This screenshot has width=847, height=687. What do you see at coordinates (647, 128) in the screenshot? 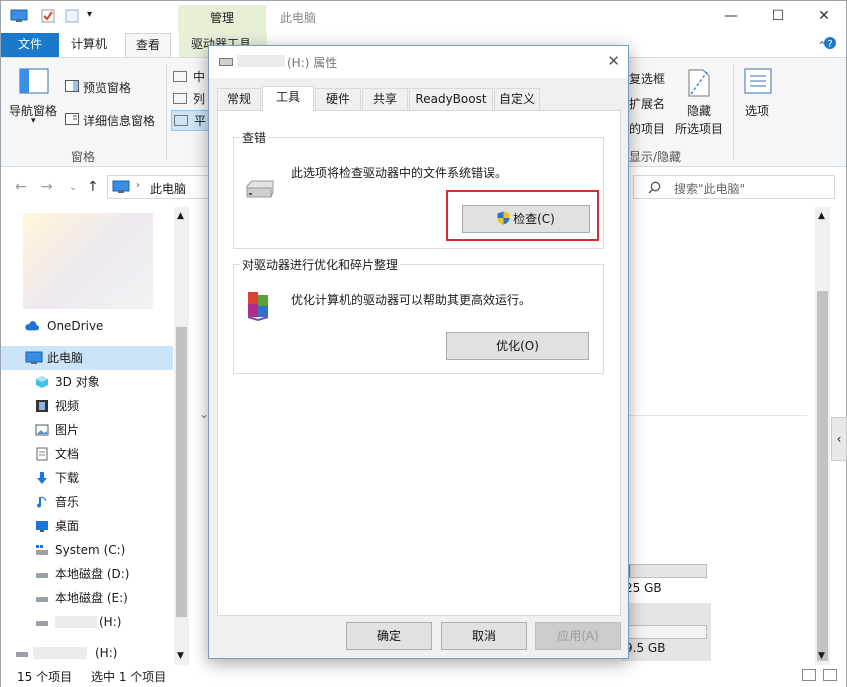
I see `hidden-items-toggle: 的项目` at bounding box center [647, 128].